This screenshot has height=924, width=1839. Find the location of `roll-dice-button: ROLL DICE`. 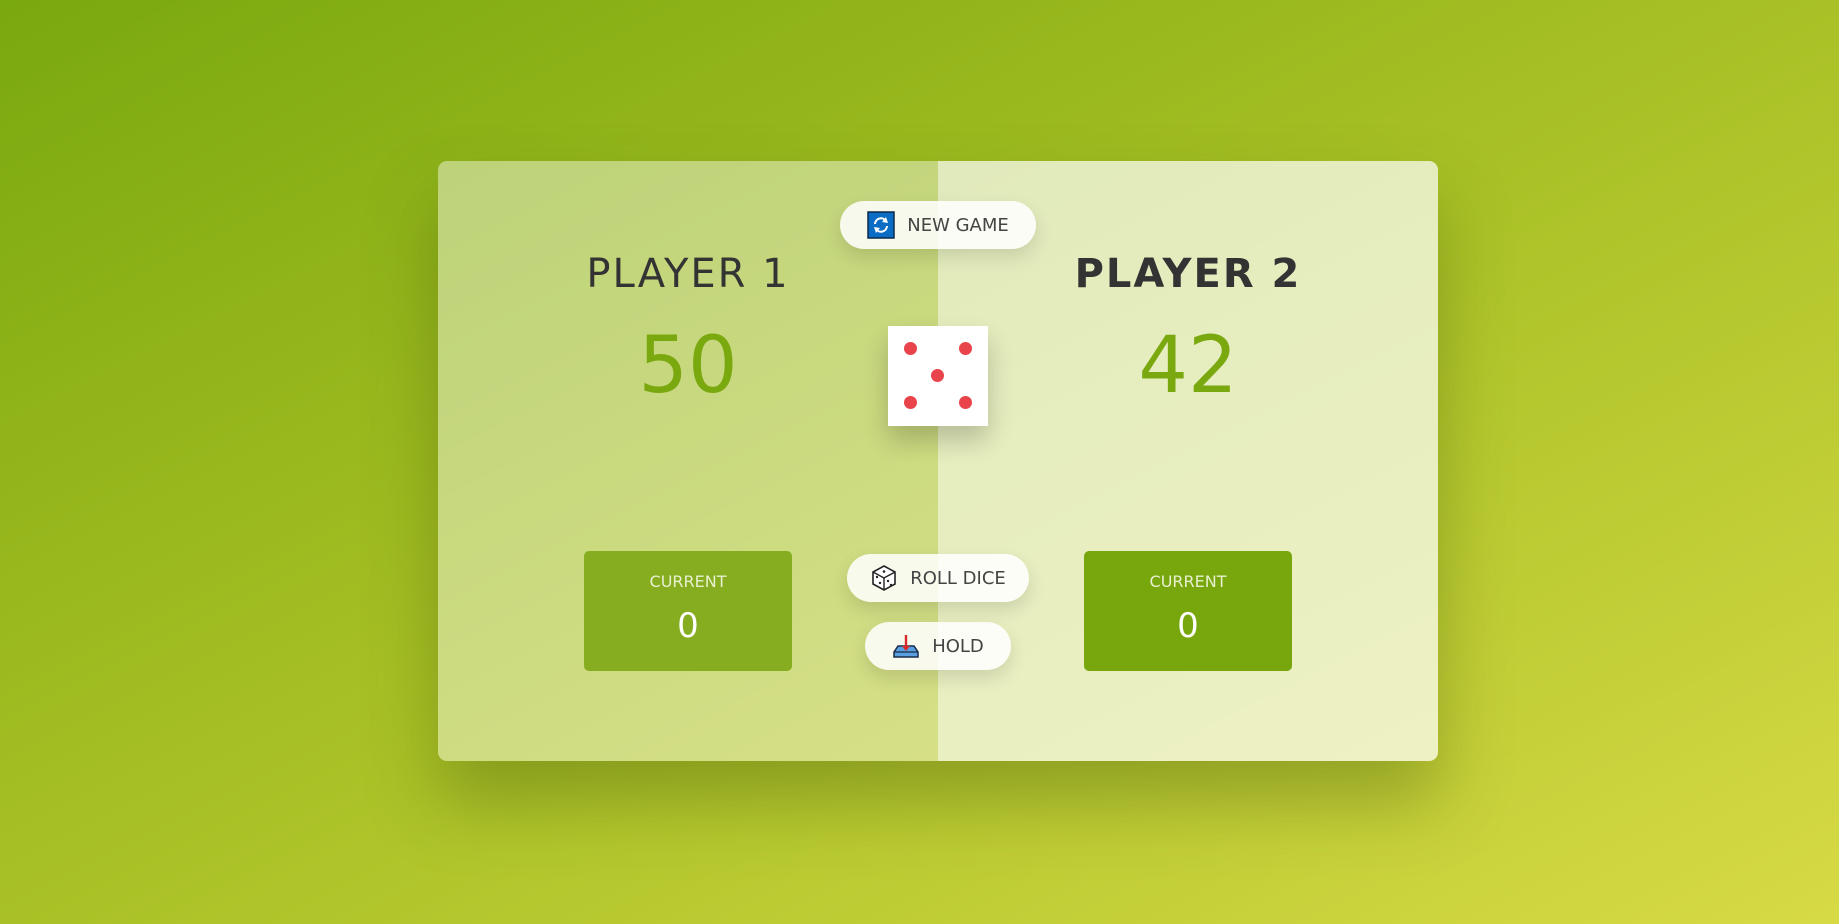

roll-dice-button: ROLL DICE is located at coordinates (938, 578).